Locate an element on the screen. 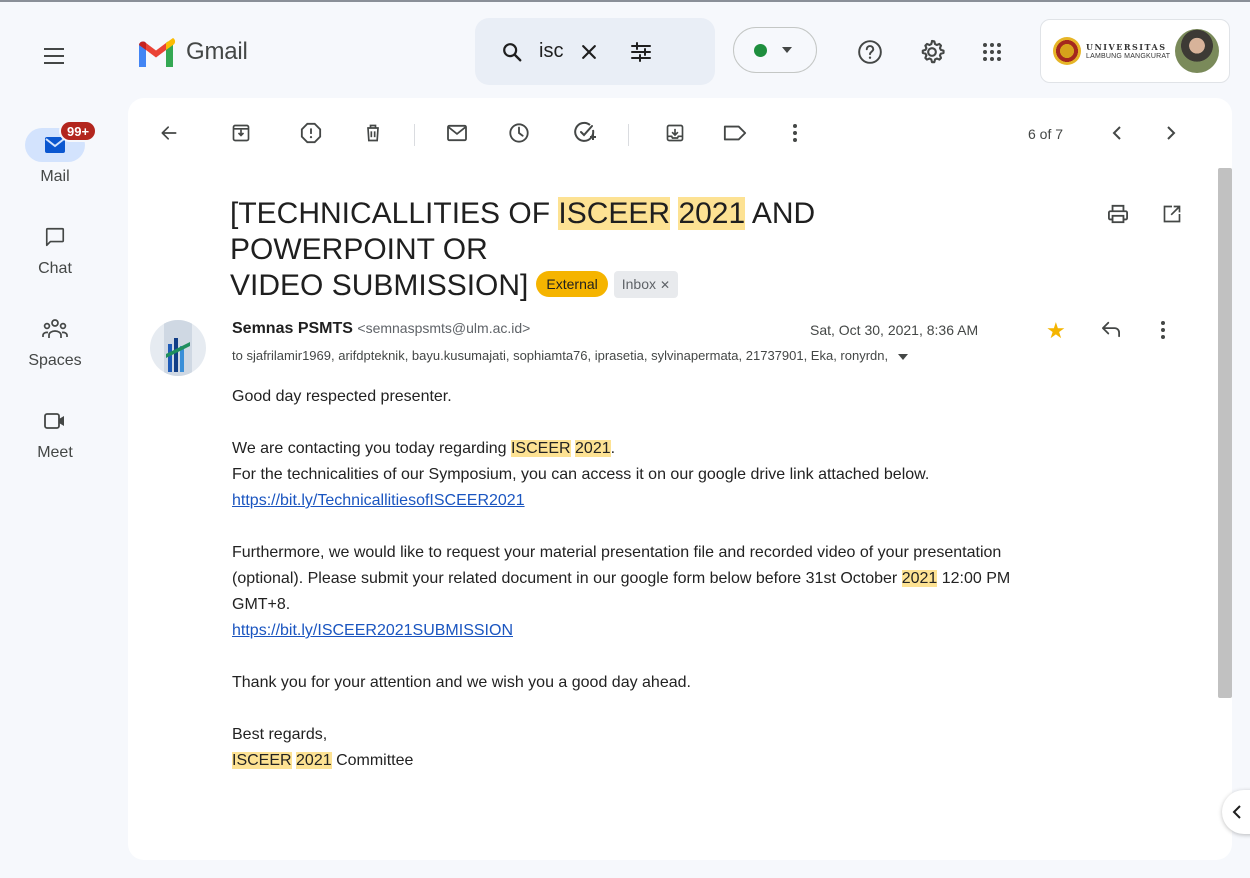 The image size is (1250, 878). body-text: 12:00 PM is located at coordinates (974, 578).